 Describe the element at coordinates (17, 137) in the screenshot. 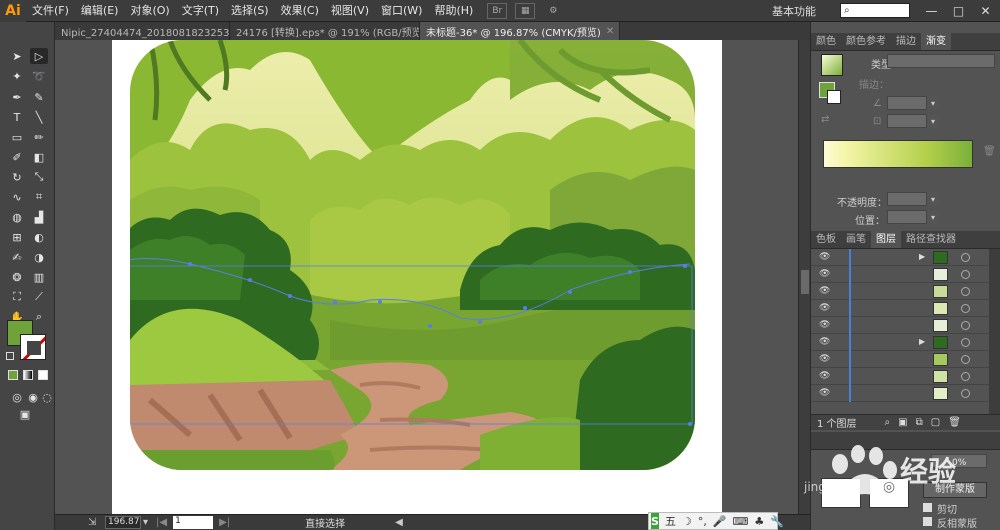

I see `rectangle-tool-icon: ▭` at that location.